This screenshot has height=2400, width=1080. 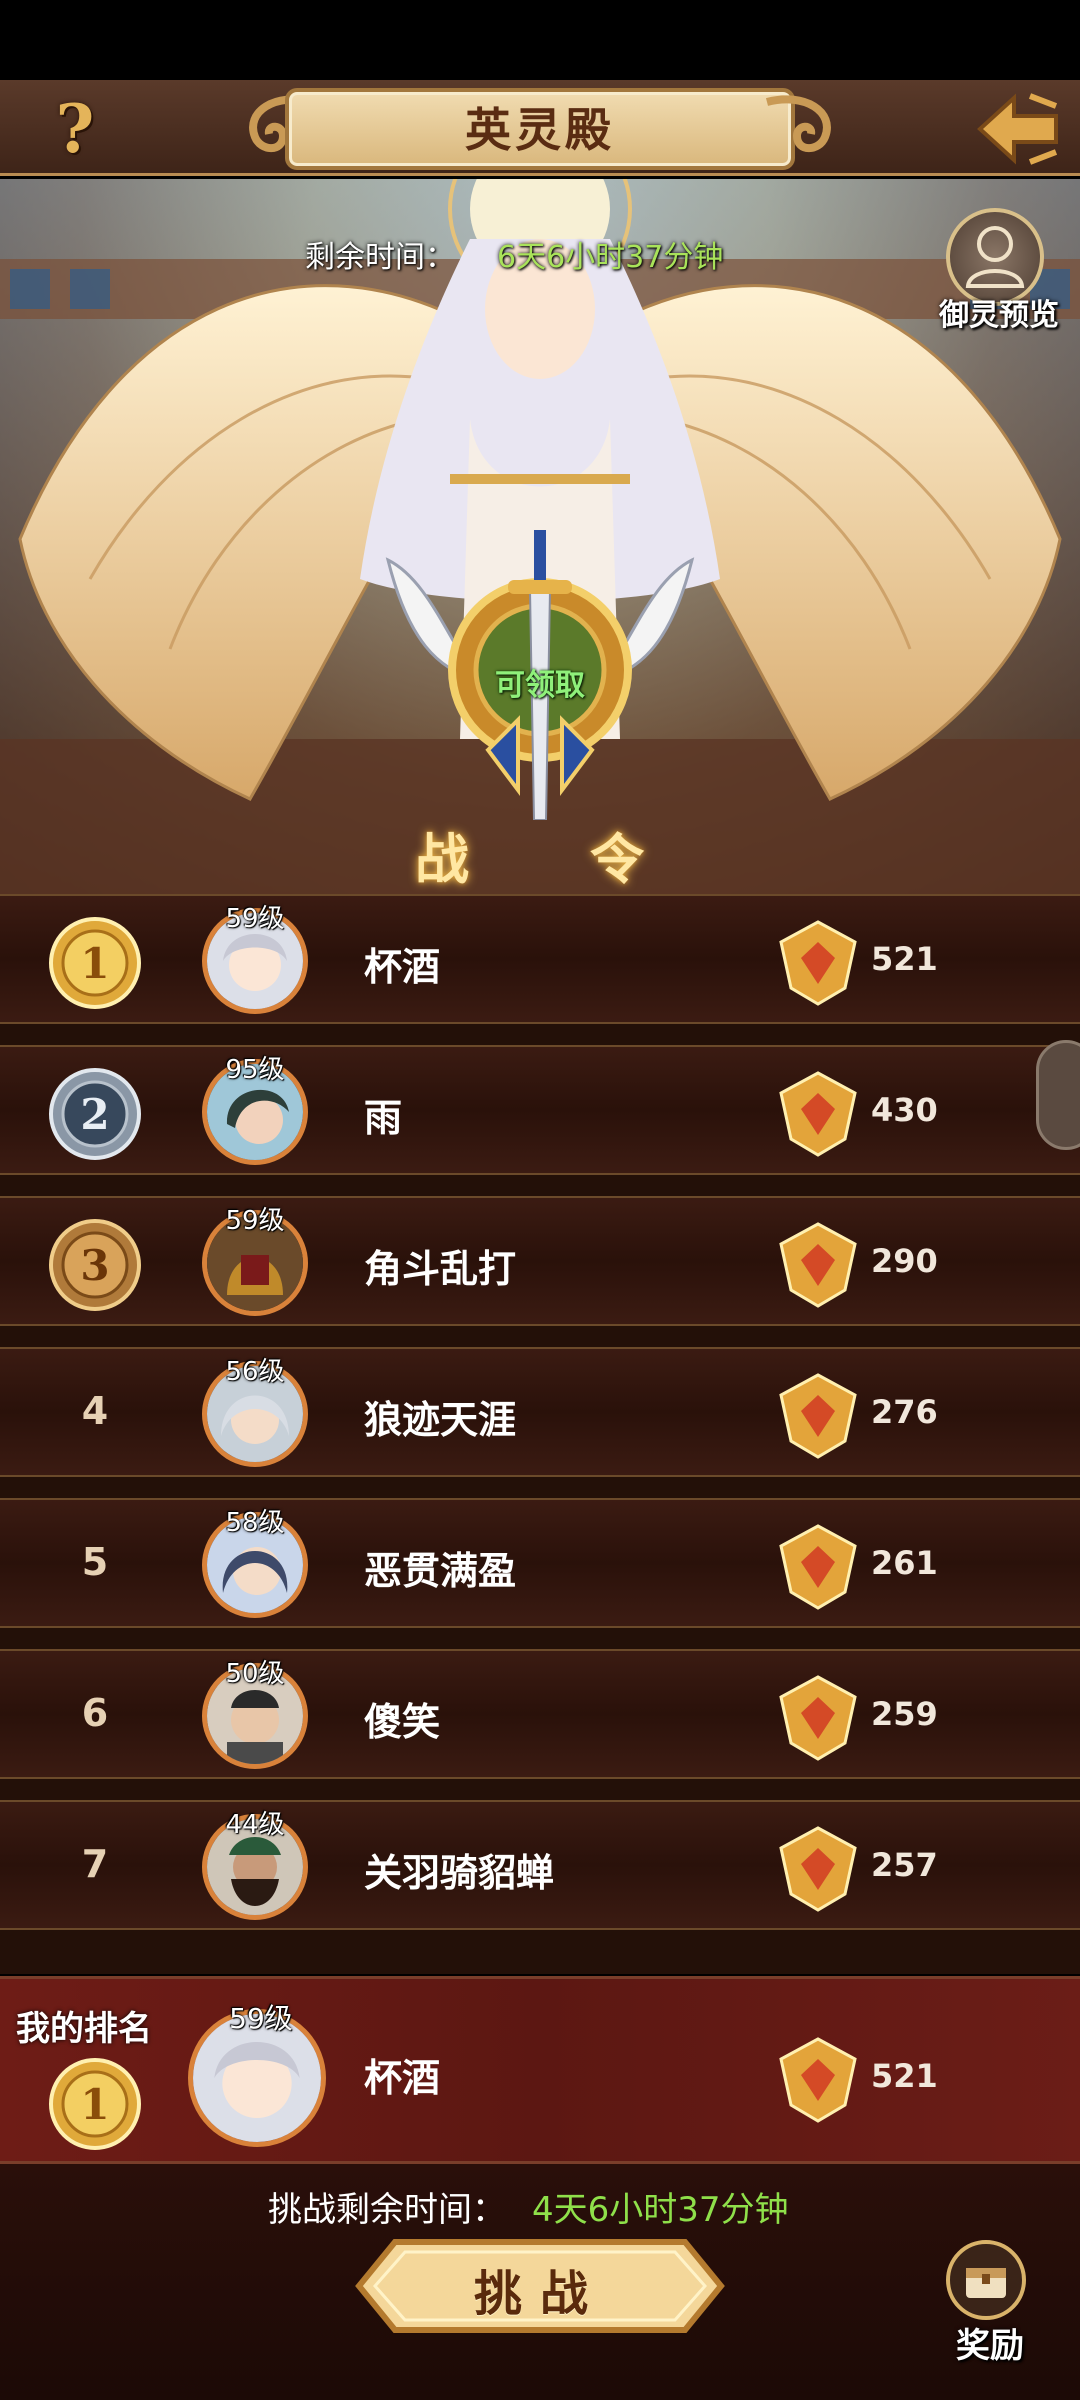 What do you see at coordinates (255, 1523) in the screenshot?
I see `player-level: 58级` at bounding box center [255, 1523].